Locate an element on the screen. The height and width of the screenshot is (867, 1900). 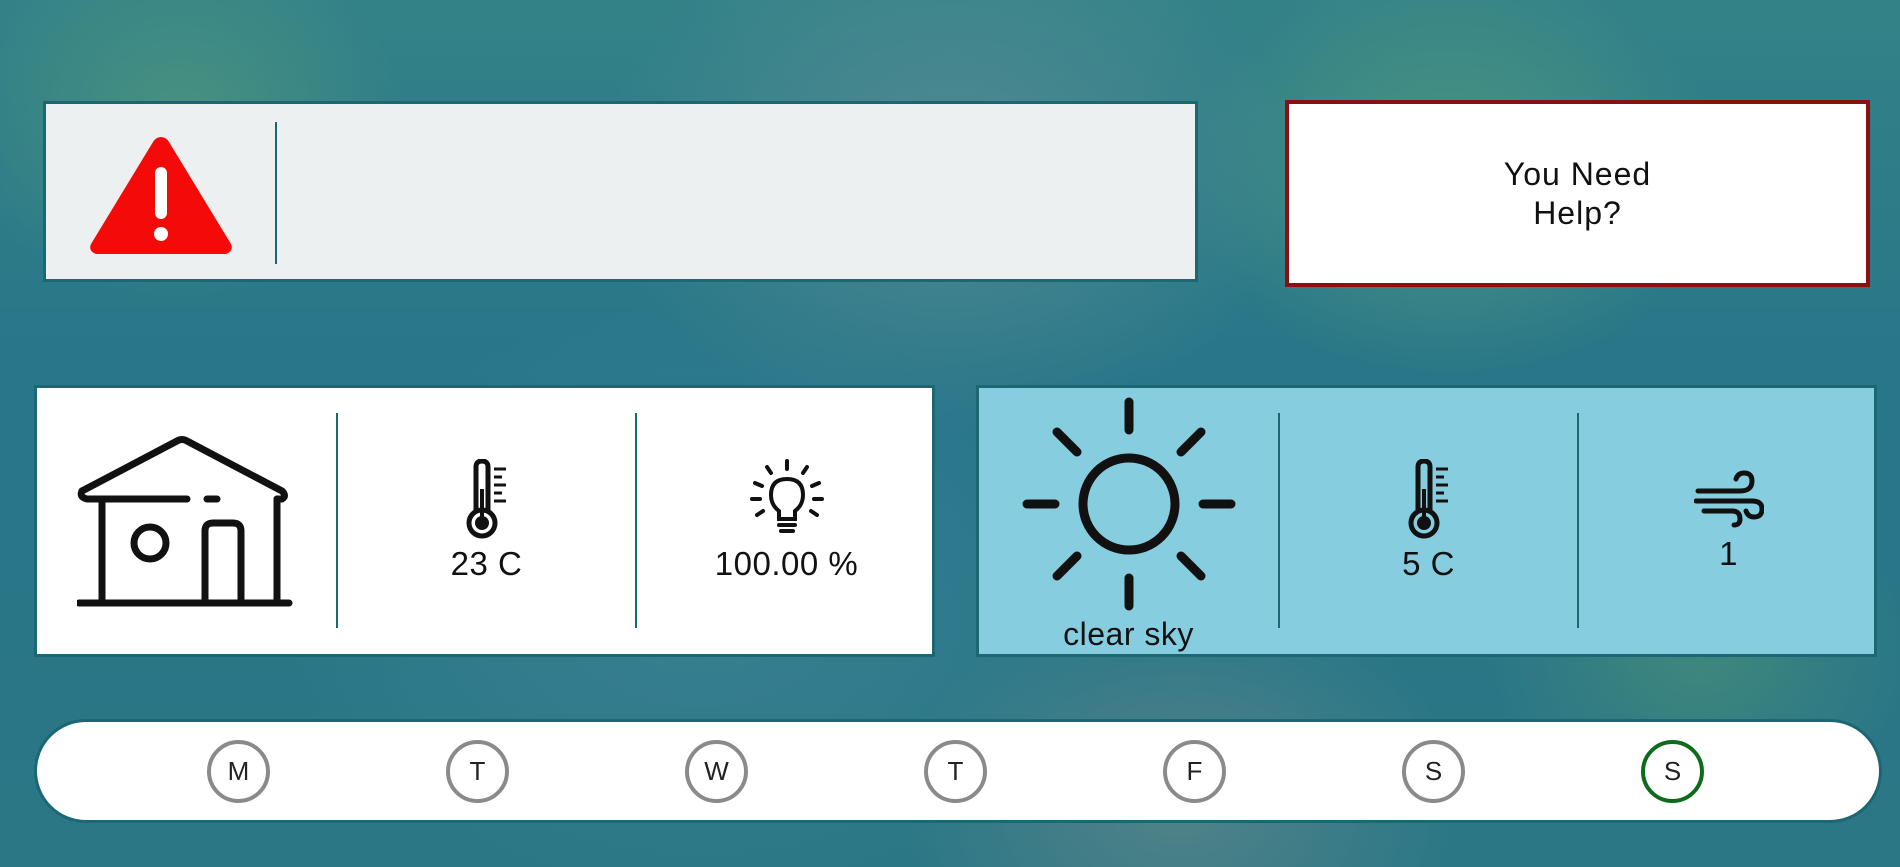
day-label: M is located at coordinates (238, 771).